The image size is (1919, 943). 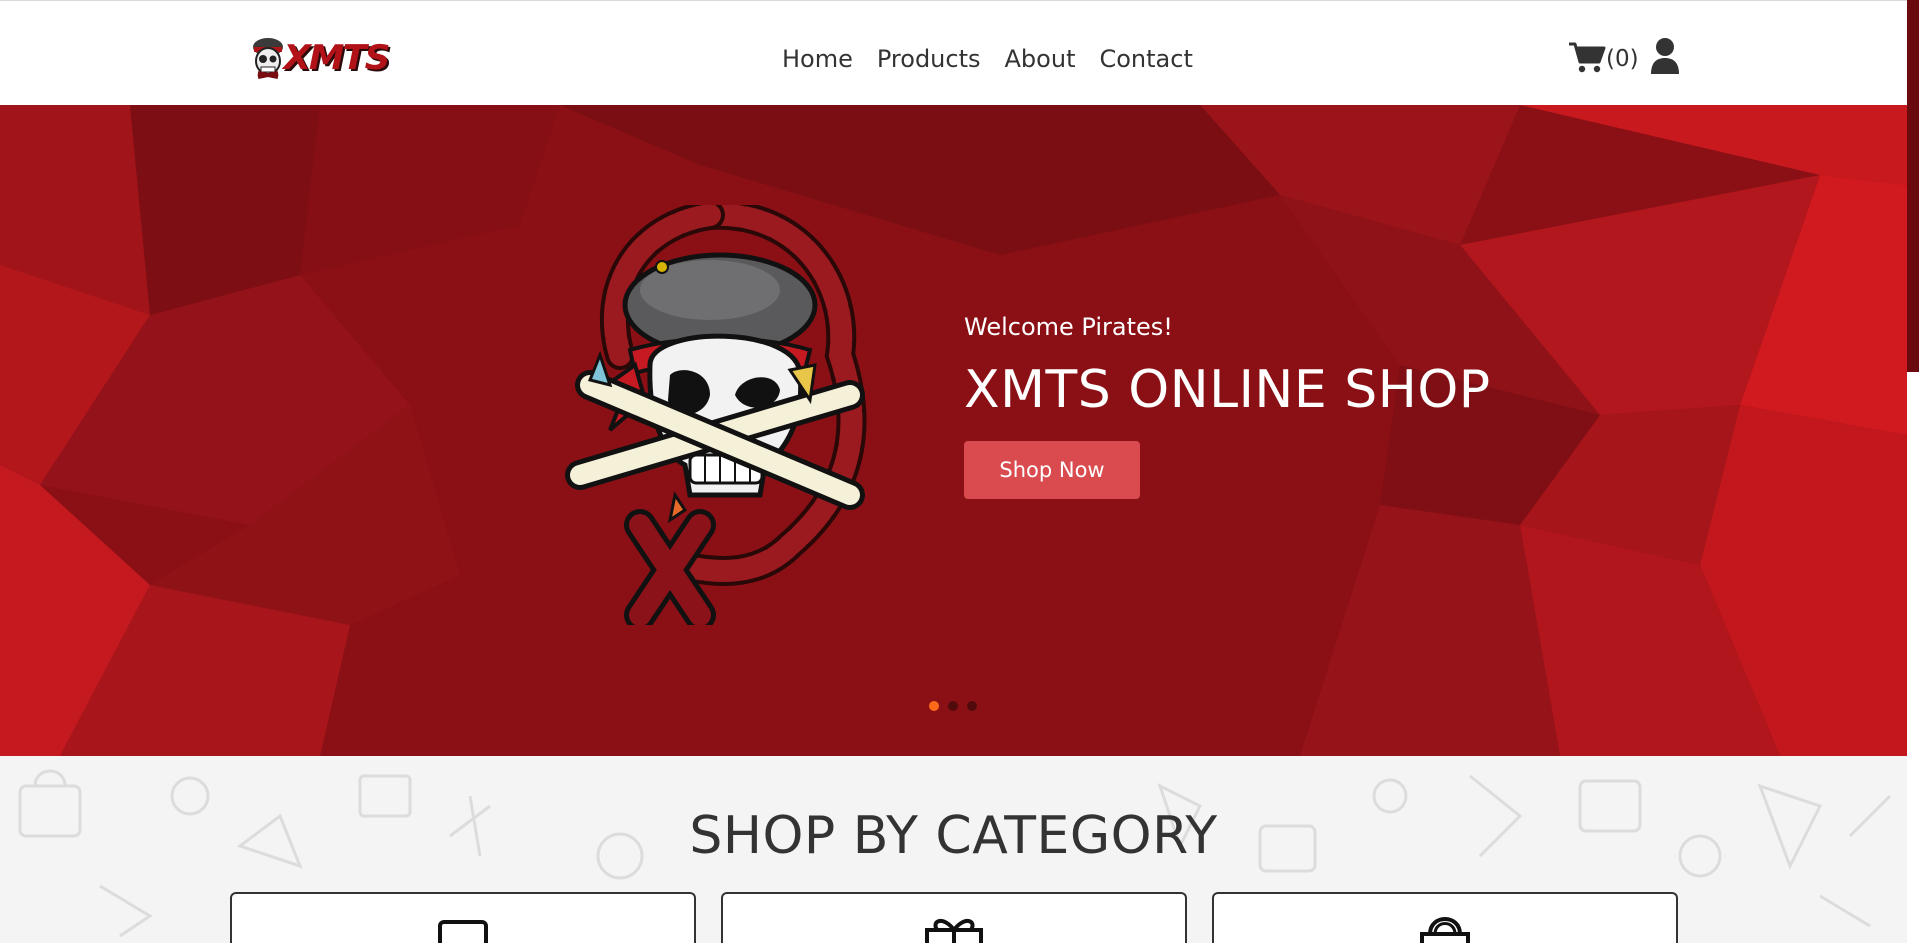 What do you see at coordinates (954, 931) in the screenshot?
I see `gift-icon` at bounding box center [954, 931].